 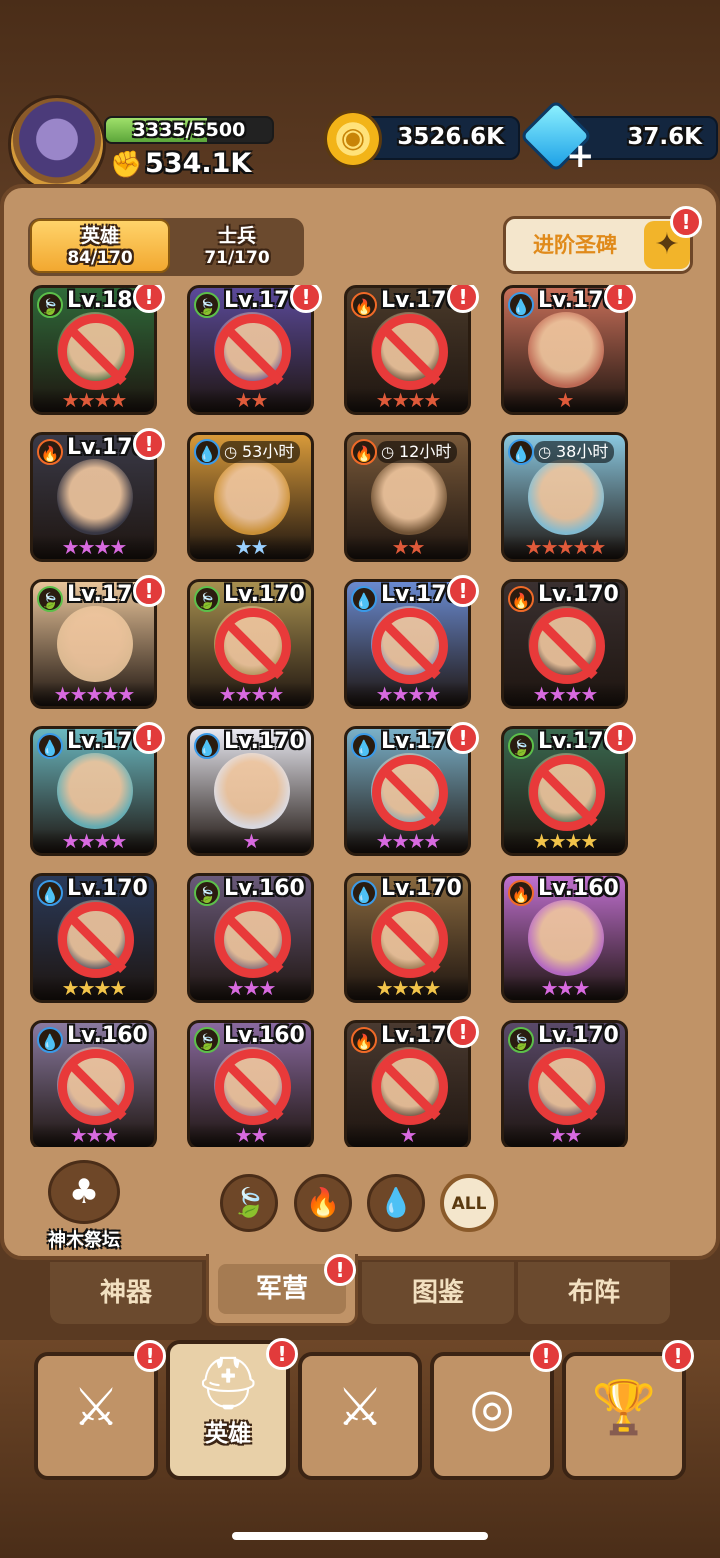 What do you see at coordinates (237, 247) in the screenshot?
I see `tab-soldier: 士兵 71/170` at bounding box center [237, 247].